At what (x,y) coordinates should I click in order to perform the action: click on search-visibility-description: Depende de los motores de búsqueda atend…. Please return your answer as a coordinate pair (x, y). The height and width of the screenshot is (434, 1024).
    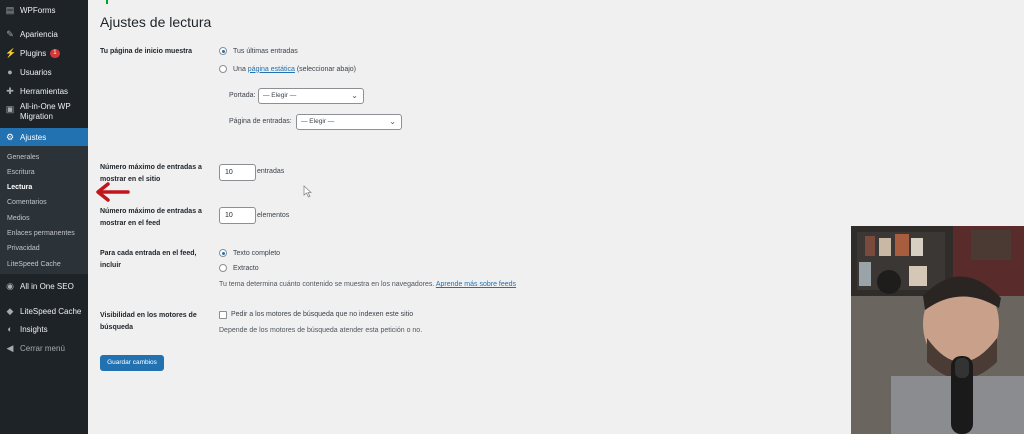
    Looking at the image, I should click on (321, 330).